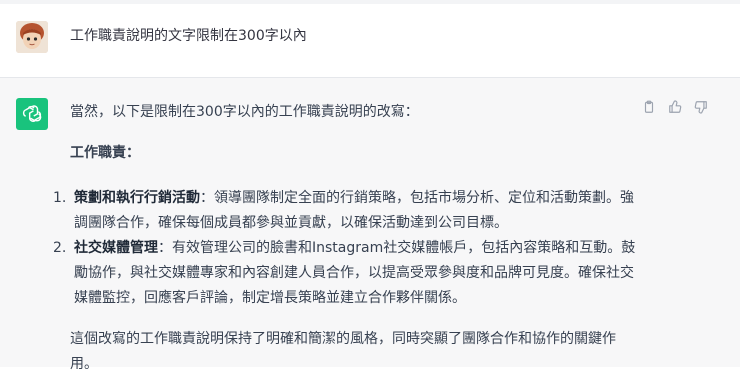 The width and height of the screenshot is (740, 377). Describe the element at coordinates (244, 112) in the screenshot. I see `assistant-intro: 當然，以下是限制在300字以內的工作職責說明的改寫：` at that location.